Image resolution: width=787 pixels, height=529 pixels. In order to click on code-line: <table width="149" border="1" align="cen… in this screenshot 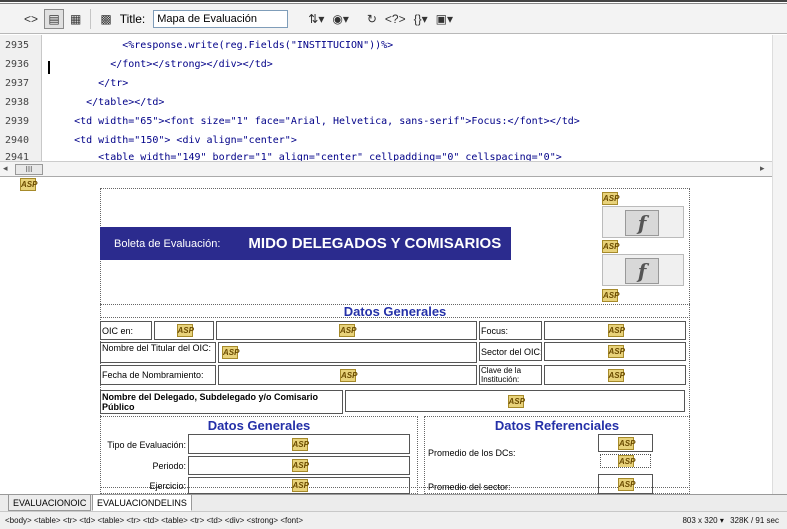, I will do `click(306, 156)`.